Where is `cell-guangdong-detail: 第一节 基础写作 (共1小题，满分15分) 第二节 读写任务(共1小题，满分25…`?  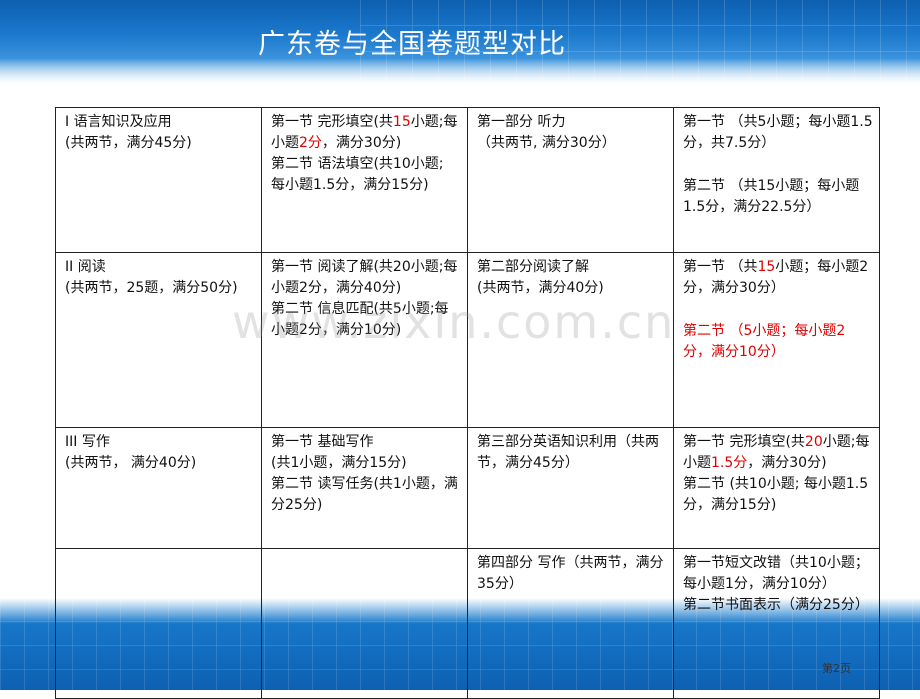 cell-guangdong-detail: 第一节 基础写作 (共1小题，满分15分) 第二节 读写任务(共1小题，满分25… is located at coordinates (364, 488).